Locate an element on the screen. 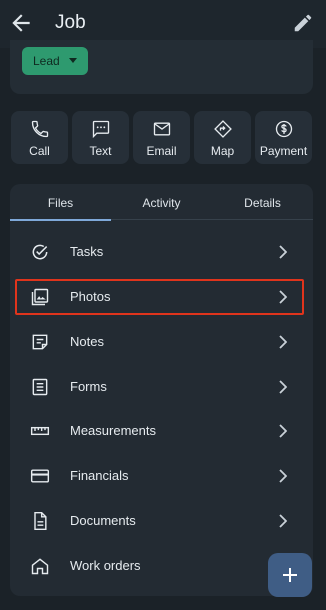  list-item-photos: Photos is located at coordinates (161, 297).